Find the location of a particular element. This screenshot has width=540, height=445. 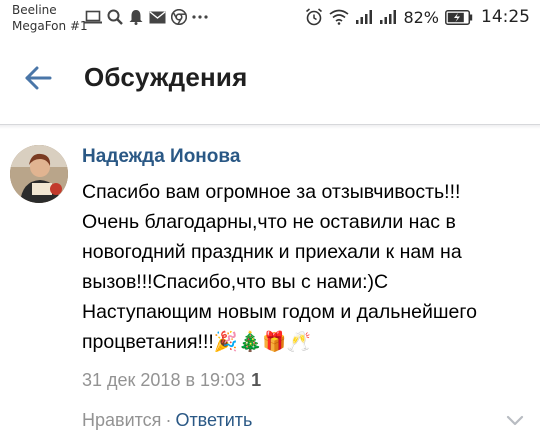

carrier-line-2: MegaFon #1 is located at coordinates (50, 26).